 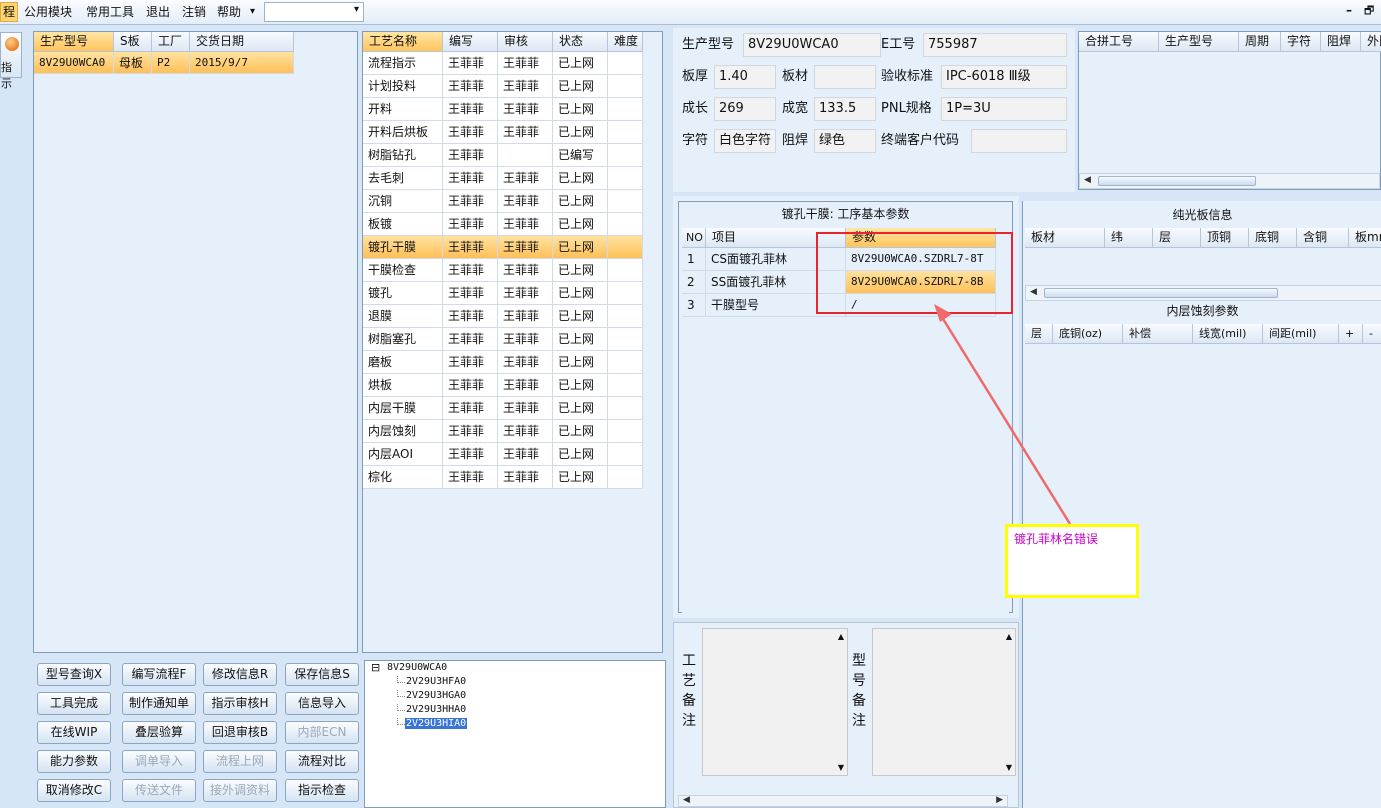 What do you see at coordinates (580, 42) in the screenshot?
I see `process-col-status: 状态` at bounding box center [580, 42].